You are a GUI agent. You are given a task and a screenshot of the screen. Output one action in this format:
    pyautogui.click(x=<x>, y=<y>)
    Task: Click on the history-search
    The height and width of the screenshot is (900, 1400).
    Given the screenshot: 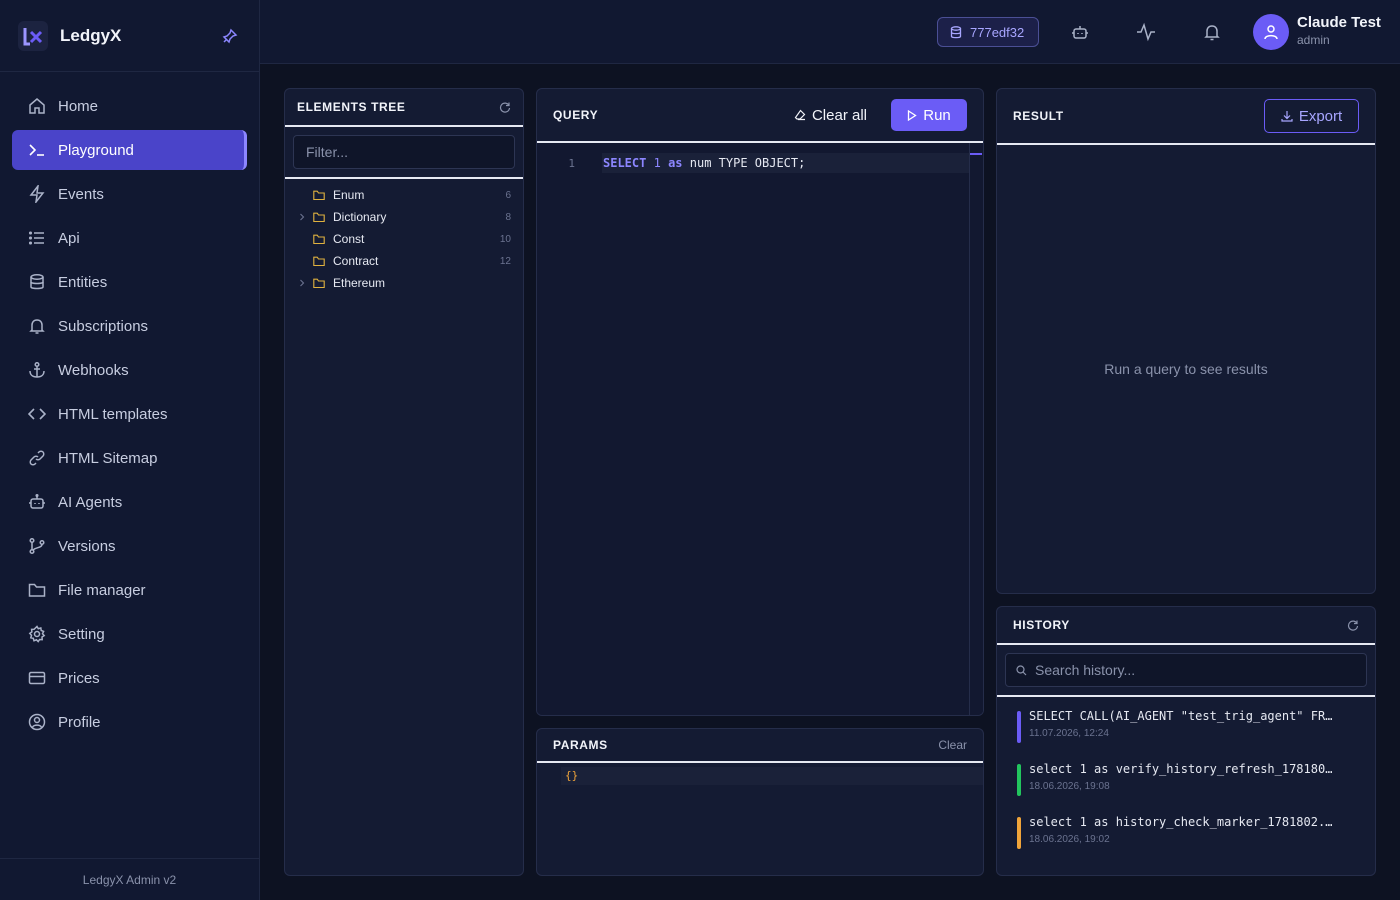 What is the action you would take?
    pyautogui.click(x=1186, y=670)
    